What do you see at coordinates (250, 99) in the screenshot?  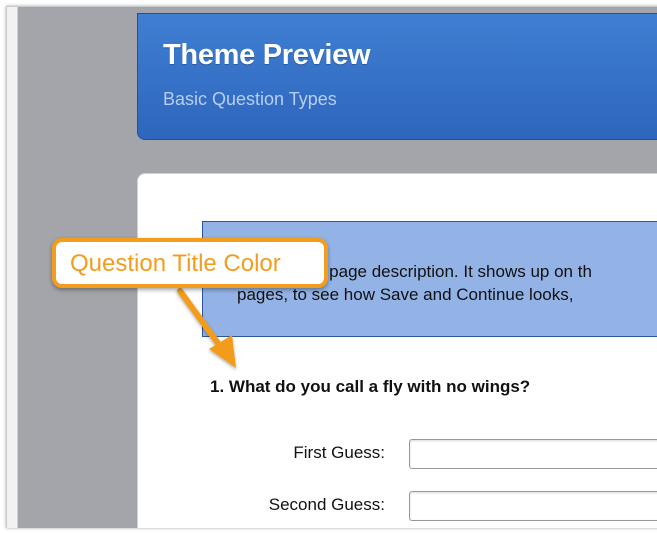 I see `theme-subtitle: Basic Question Types` at bounding box center [250, 99].